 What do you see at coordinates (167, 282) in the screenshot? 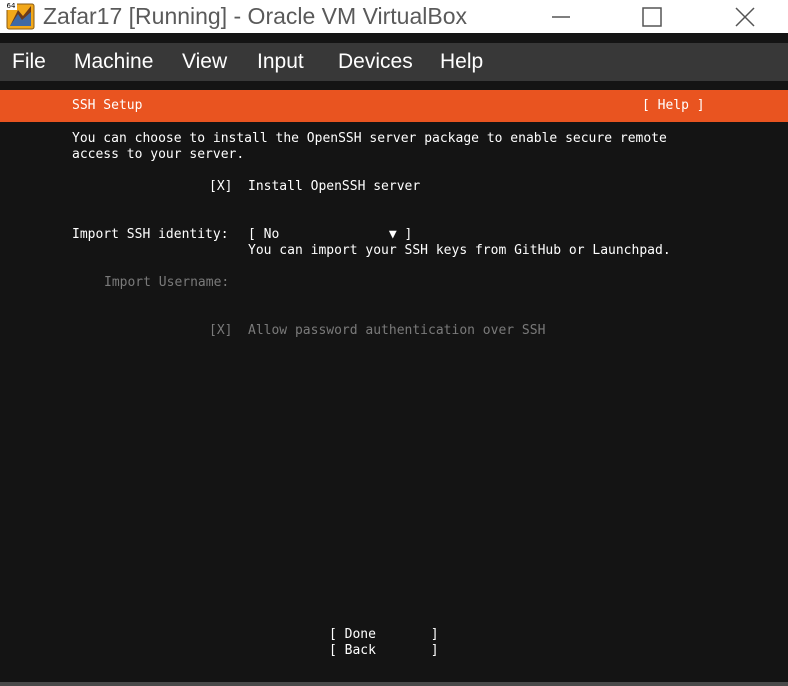
I see `import-username-label: Import Username:` at bounding box center [167, 282].